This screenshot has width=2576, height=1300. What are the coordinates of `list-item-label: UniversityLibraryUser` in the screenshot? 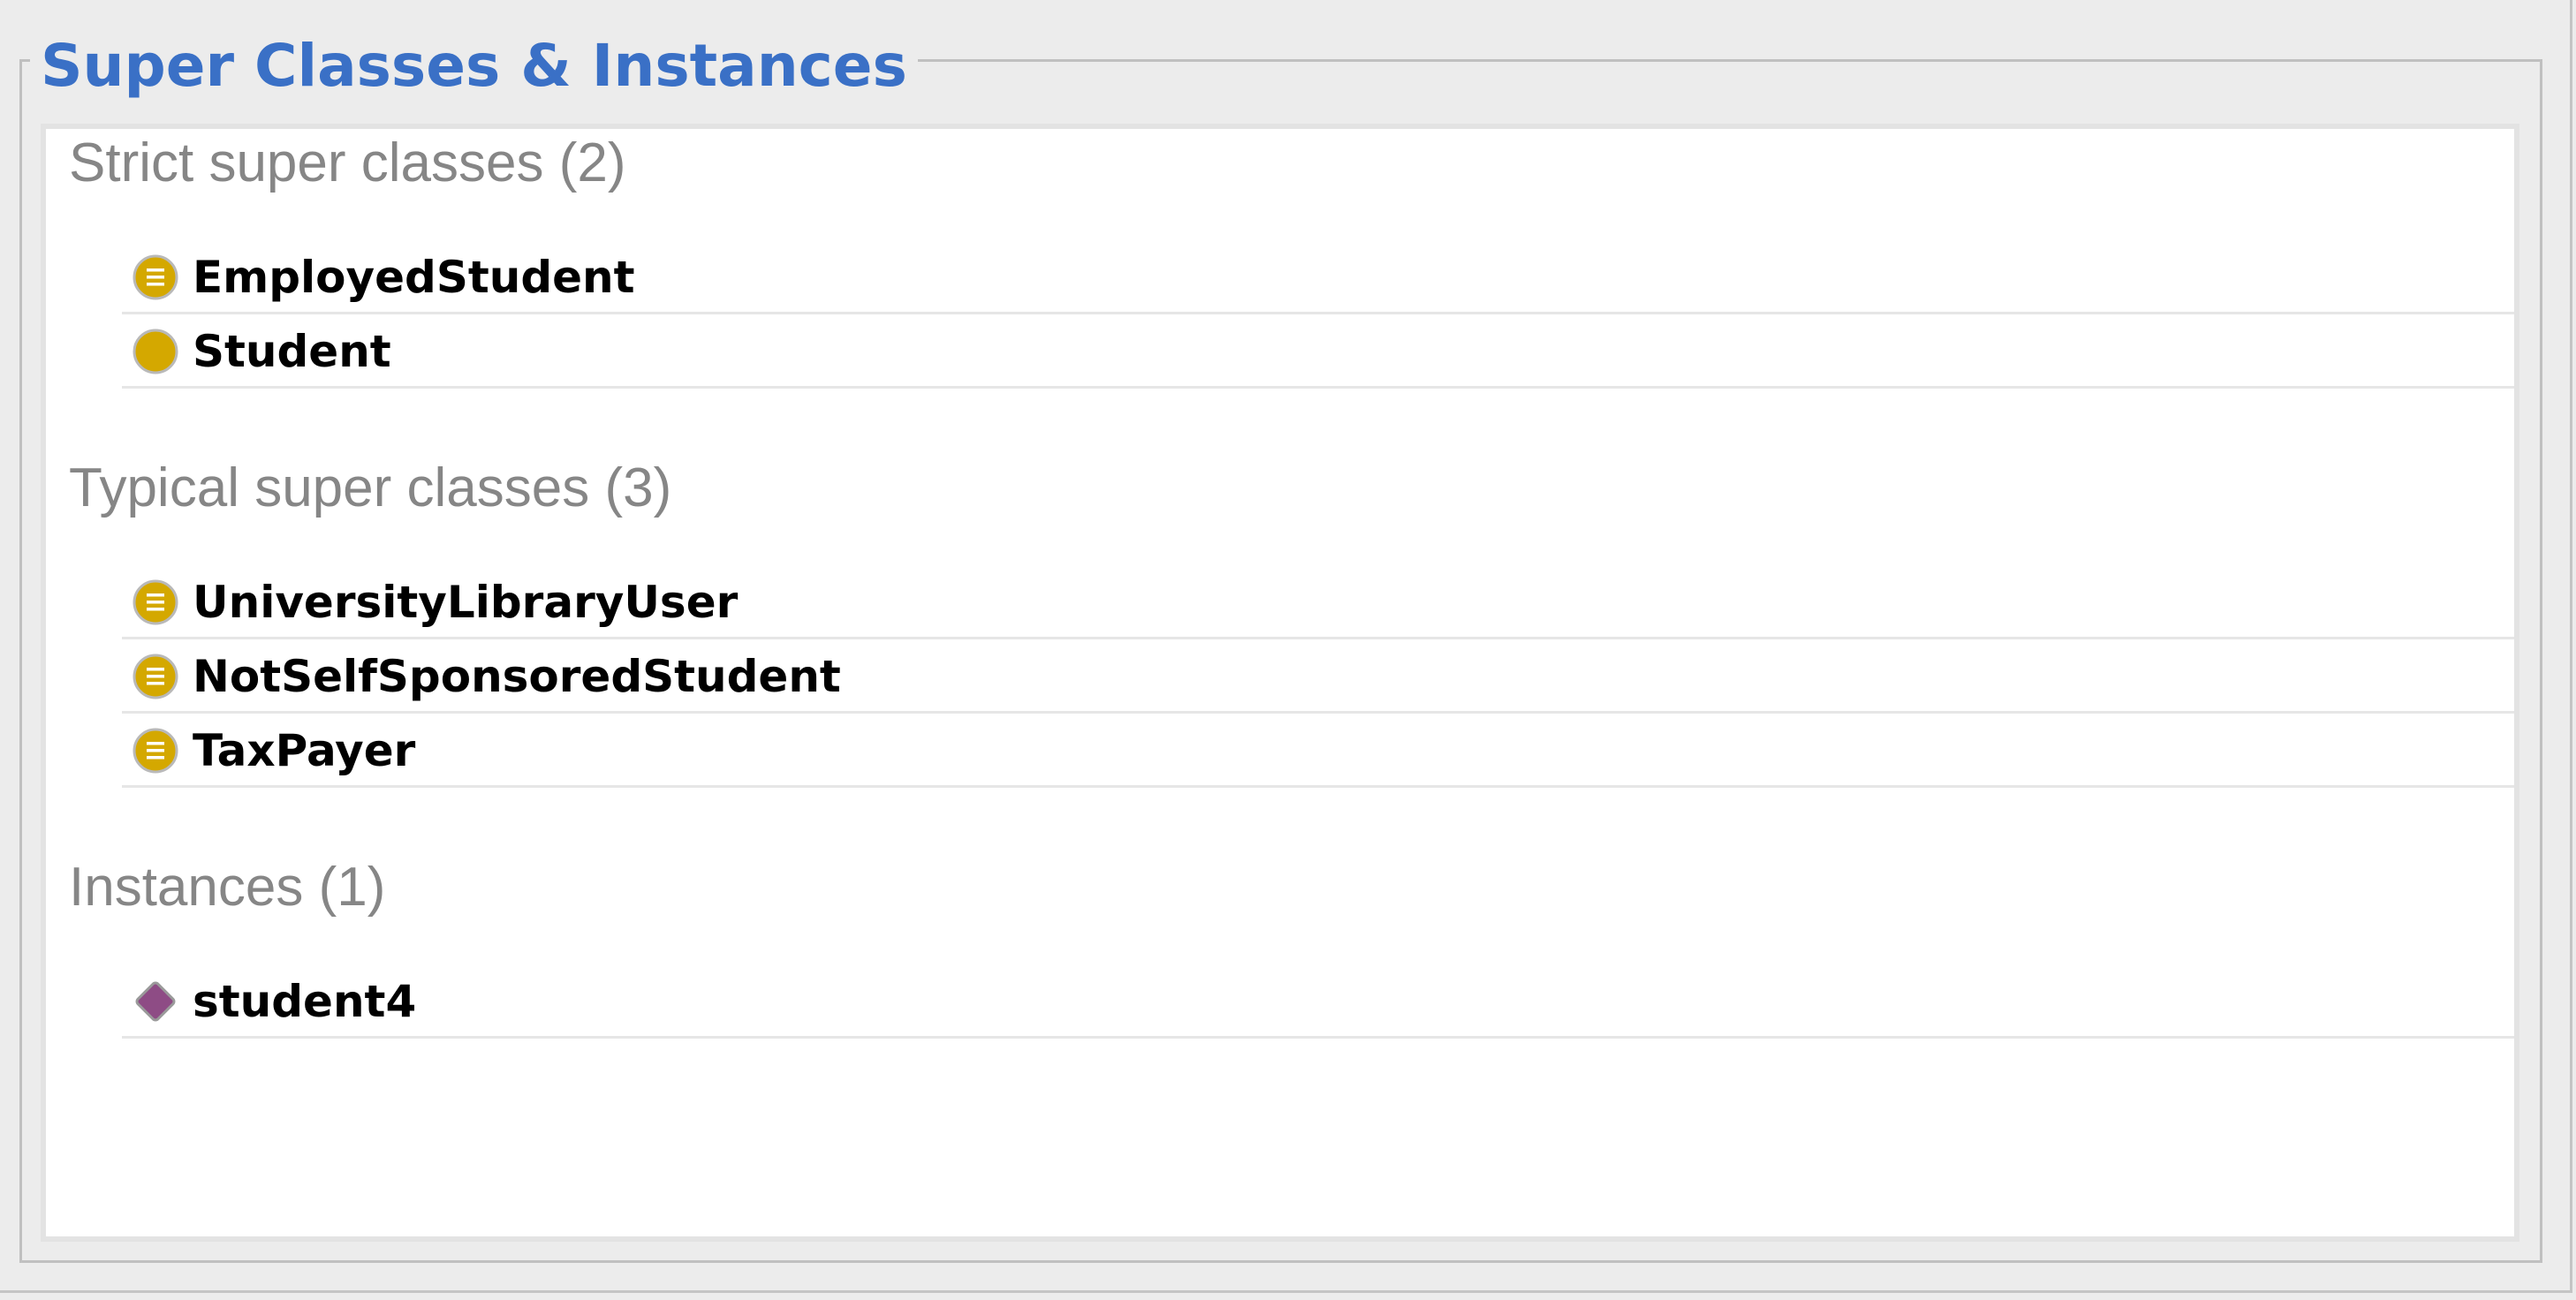 It's located at (466, 602).